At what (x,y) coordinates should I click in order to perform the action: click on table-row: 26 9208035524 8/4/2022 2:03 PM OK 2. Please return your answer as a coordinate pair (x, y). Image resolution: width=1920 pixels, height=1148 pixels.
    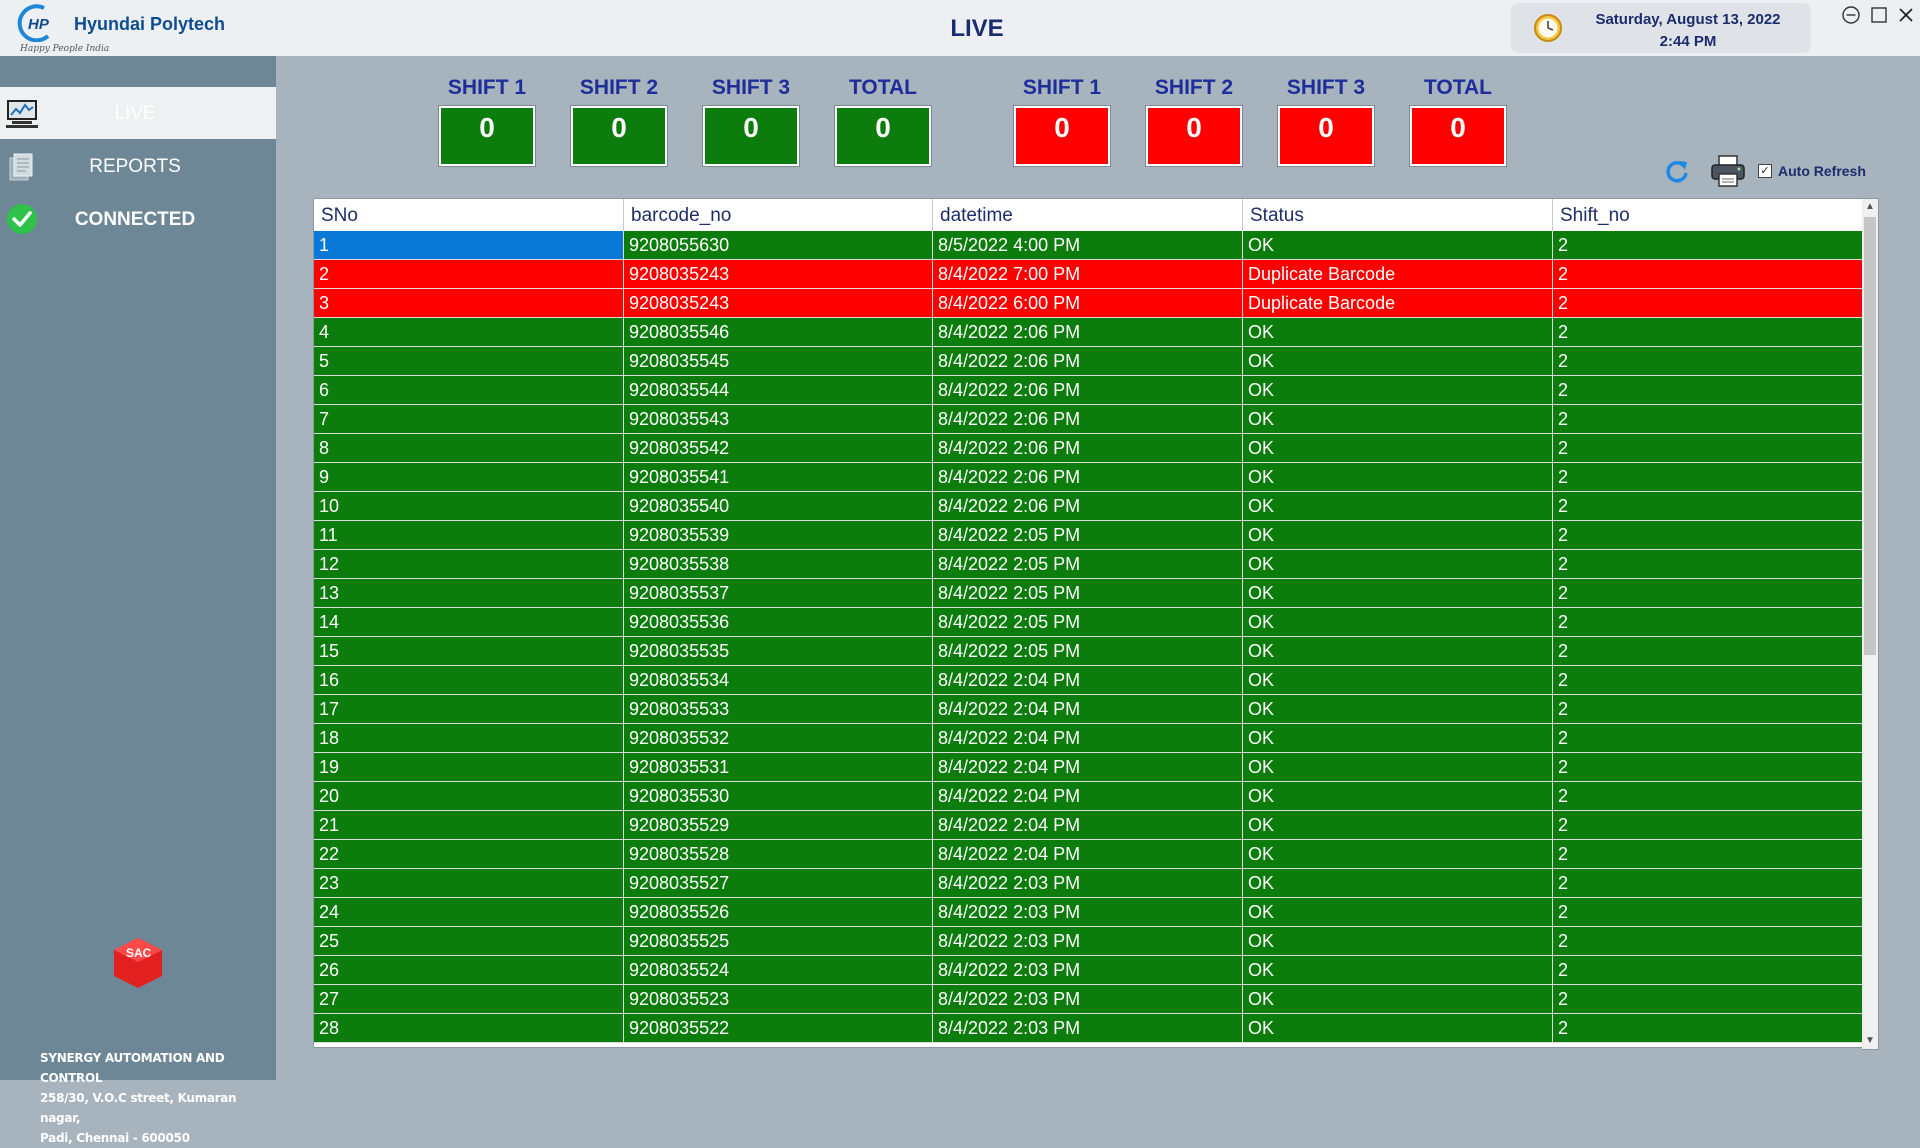
    Looking at the image, I should click on (1088, 970).